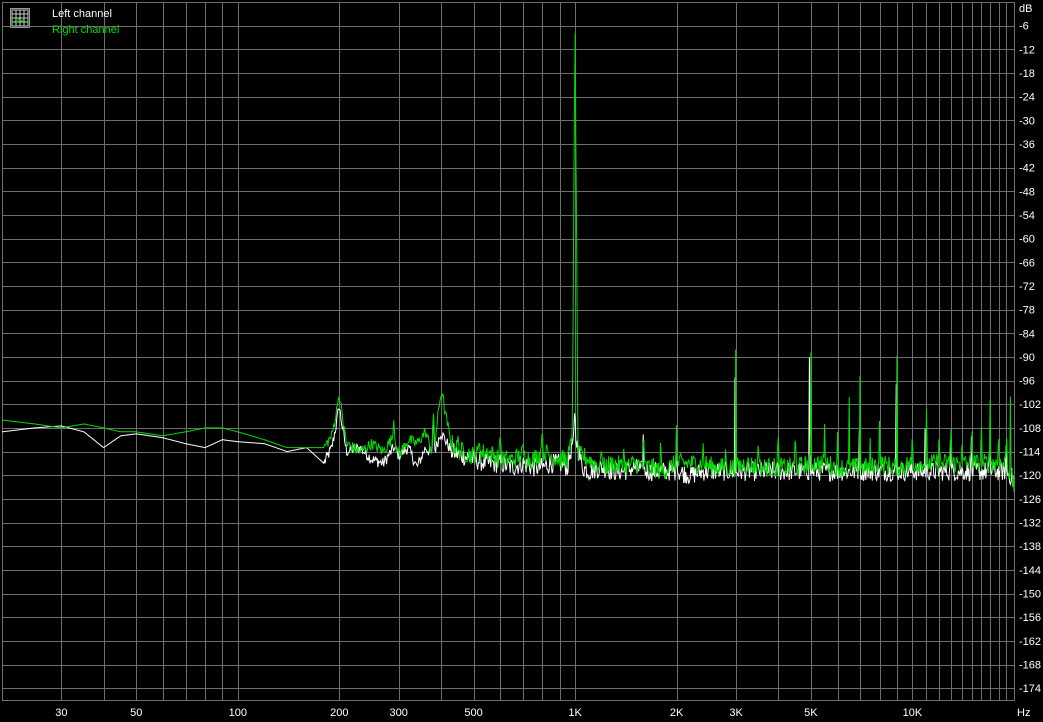  What do you see at coordinates (1030, 405) in the screenshot?
I see `y-tick-label: -102` at bounding box center [1030, 405].